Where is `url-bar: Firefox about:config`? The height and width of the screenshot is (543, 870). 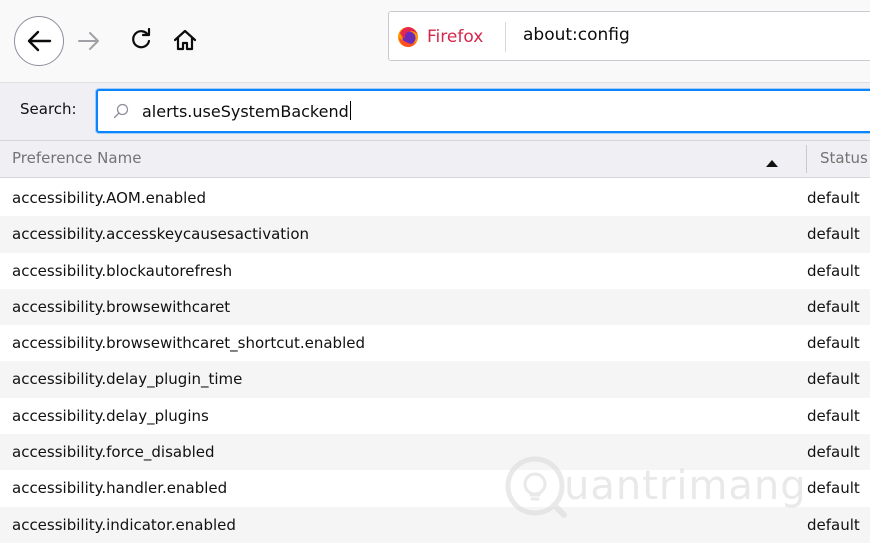 url-bar: Firefox about:config is located at coordinates (629, 36).